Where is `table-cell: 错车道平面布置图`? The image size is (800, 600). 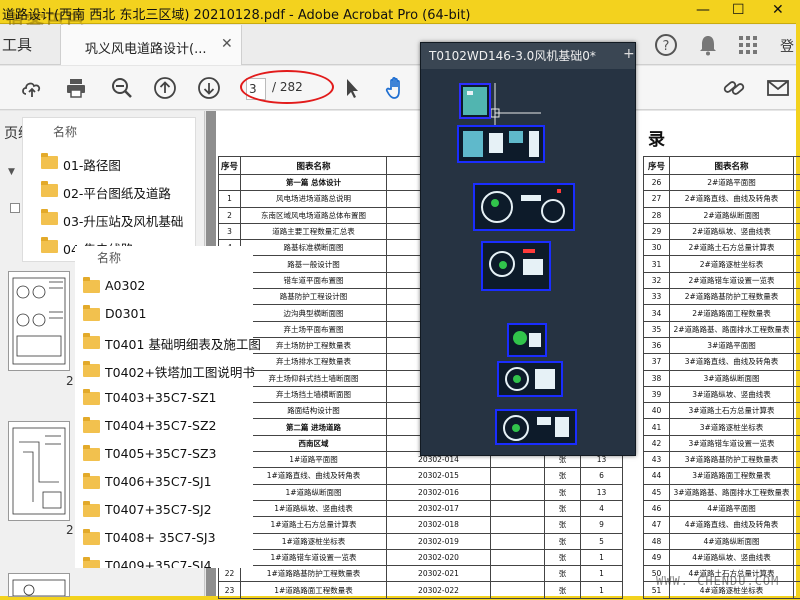 table-cell: 错车道平面布置图 is located at coordinates (313, 280).